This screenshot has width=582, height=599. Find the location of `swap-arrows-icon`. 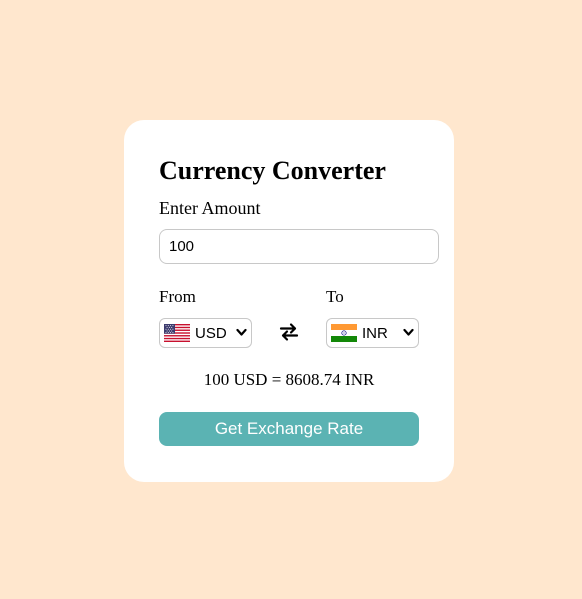

swap-arrows-icon is located at coordinates (289, 332).